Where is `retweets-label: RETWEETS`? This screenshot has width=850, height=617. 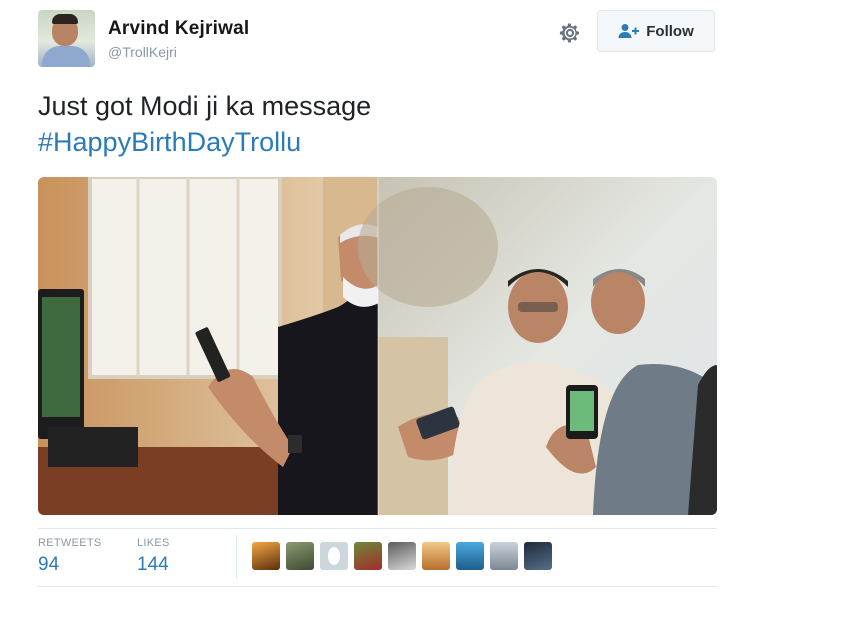 retweets-label: RETWEETS is located at coordinates (70, 543).